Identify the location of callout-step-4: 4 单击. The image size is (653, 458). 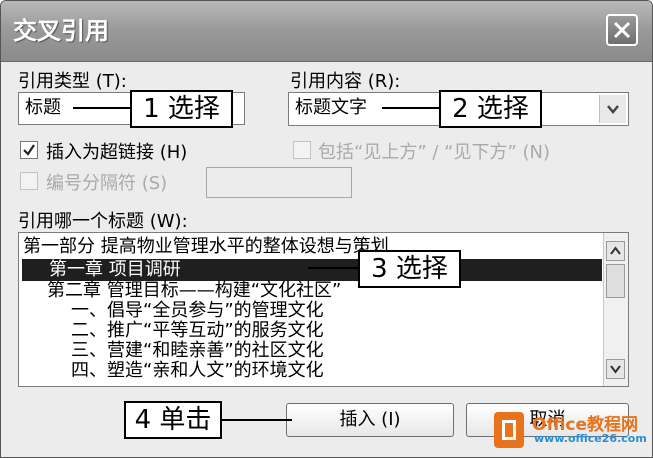
(173, 420).